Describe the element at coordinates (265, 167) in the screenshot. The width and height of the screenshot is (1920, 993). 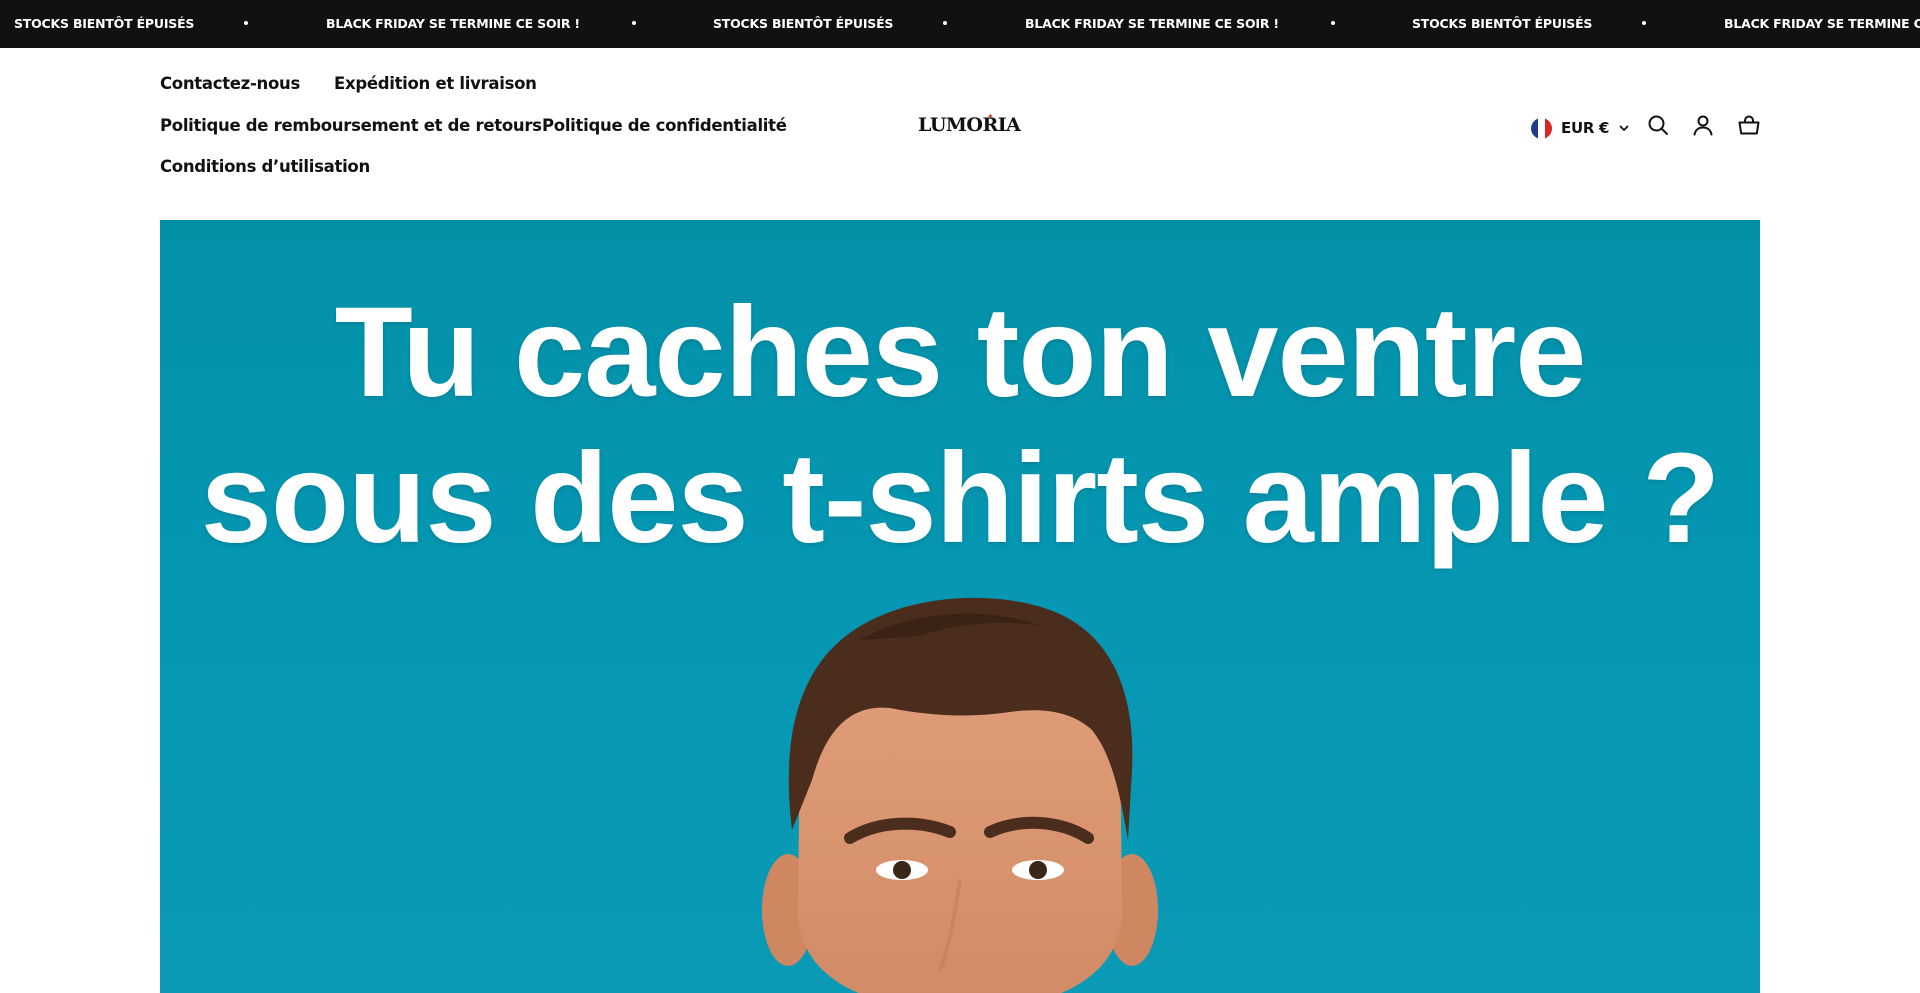
I see `nav-link-terms: Conditions d’utilisation` at that location.